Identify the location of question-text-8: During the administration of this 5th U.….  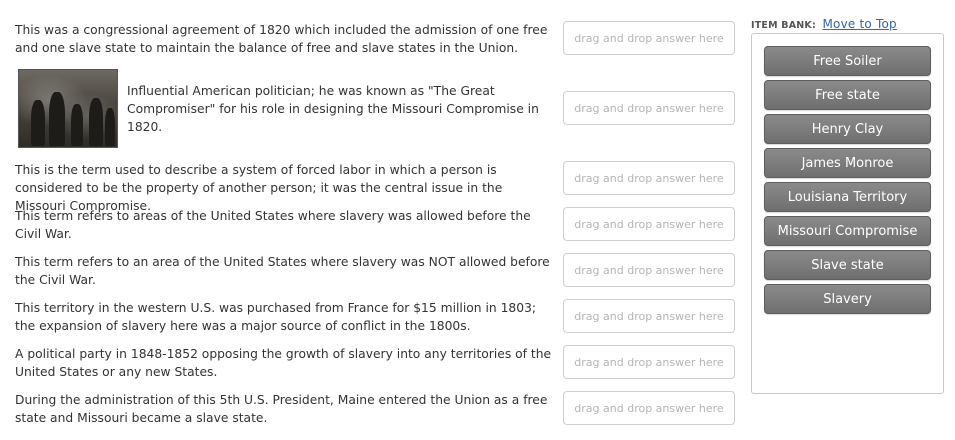
(281, 409).